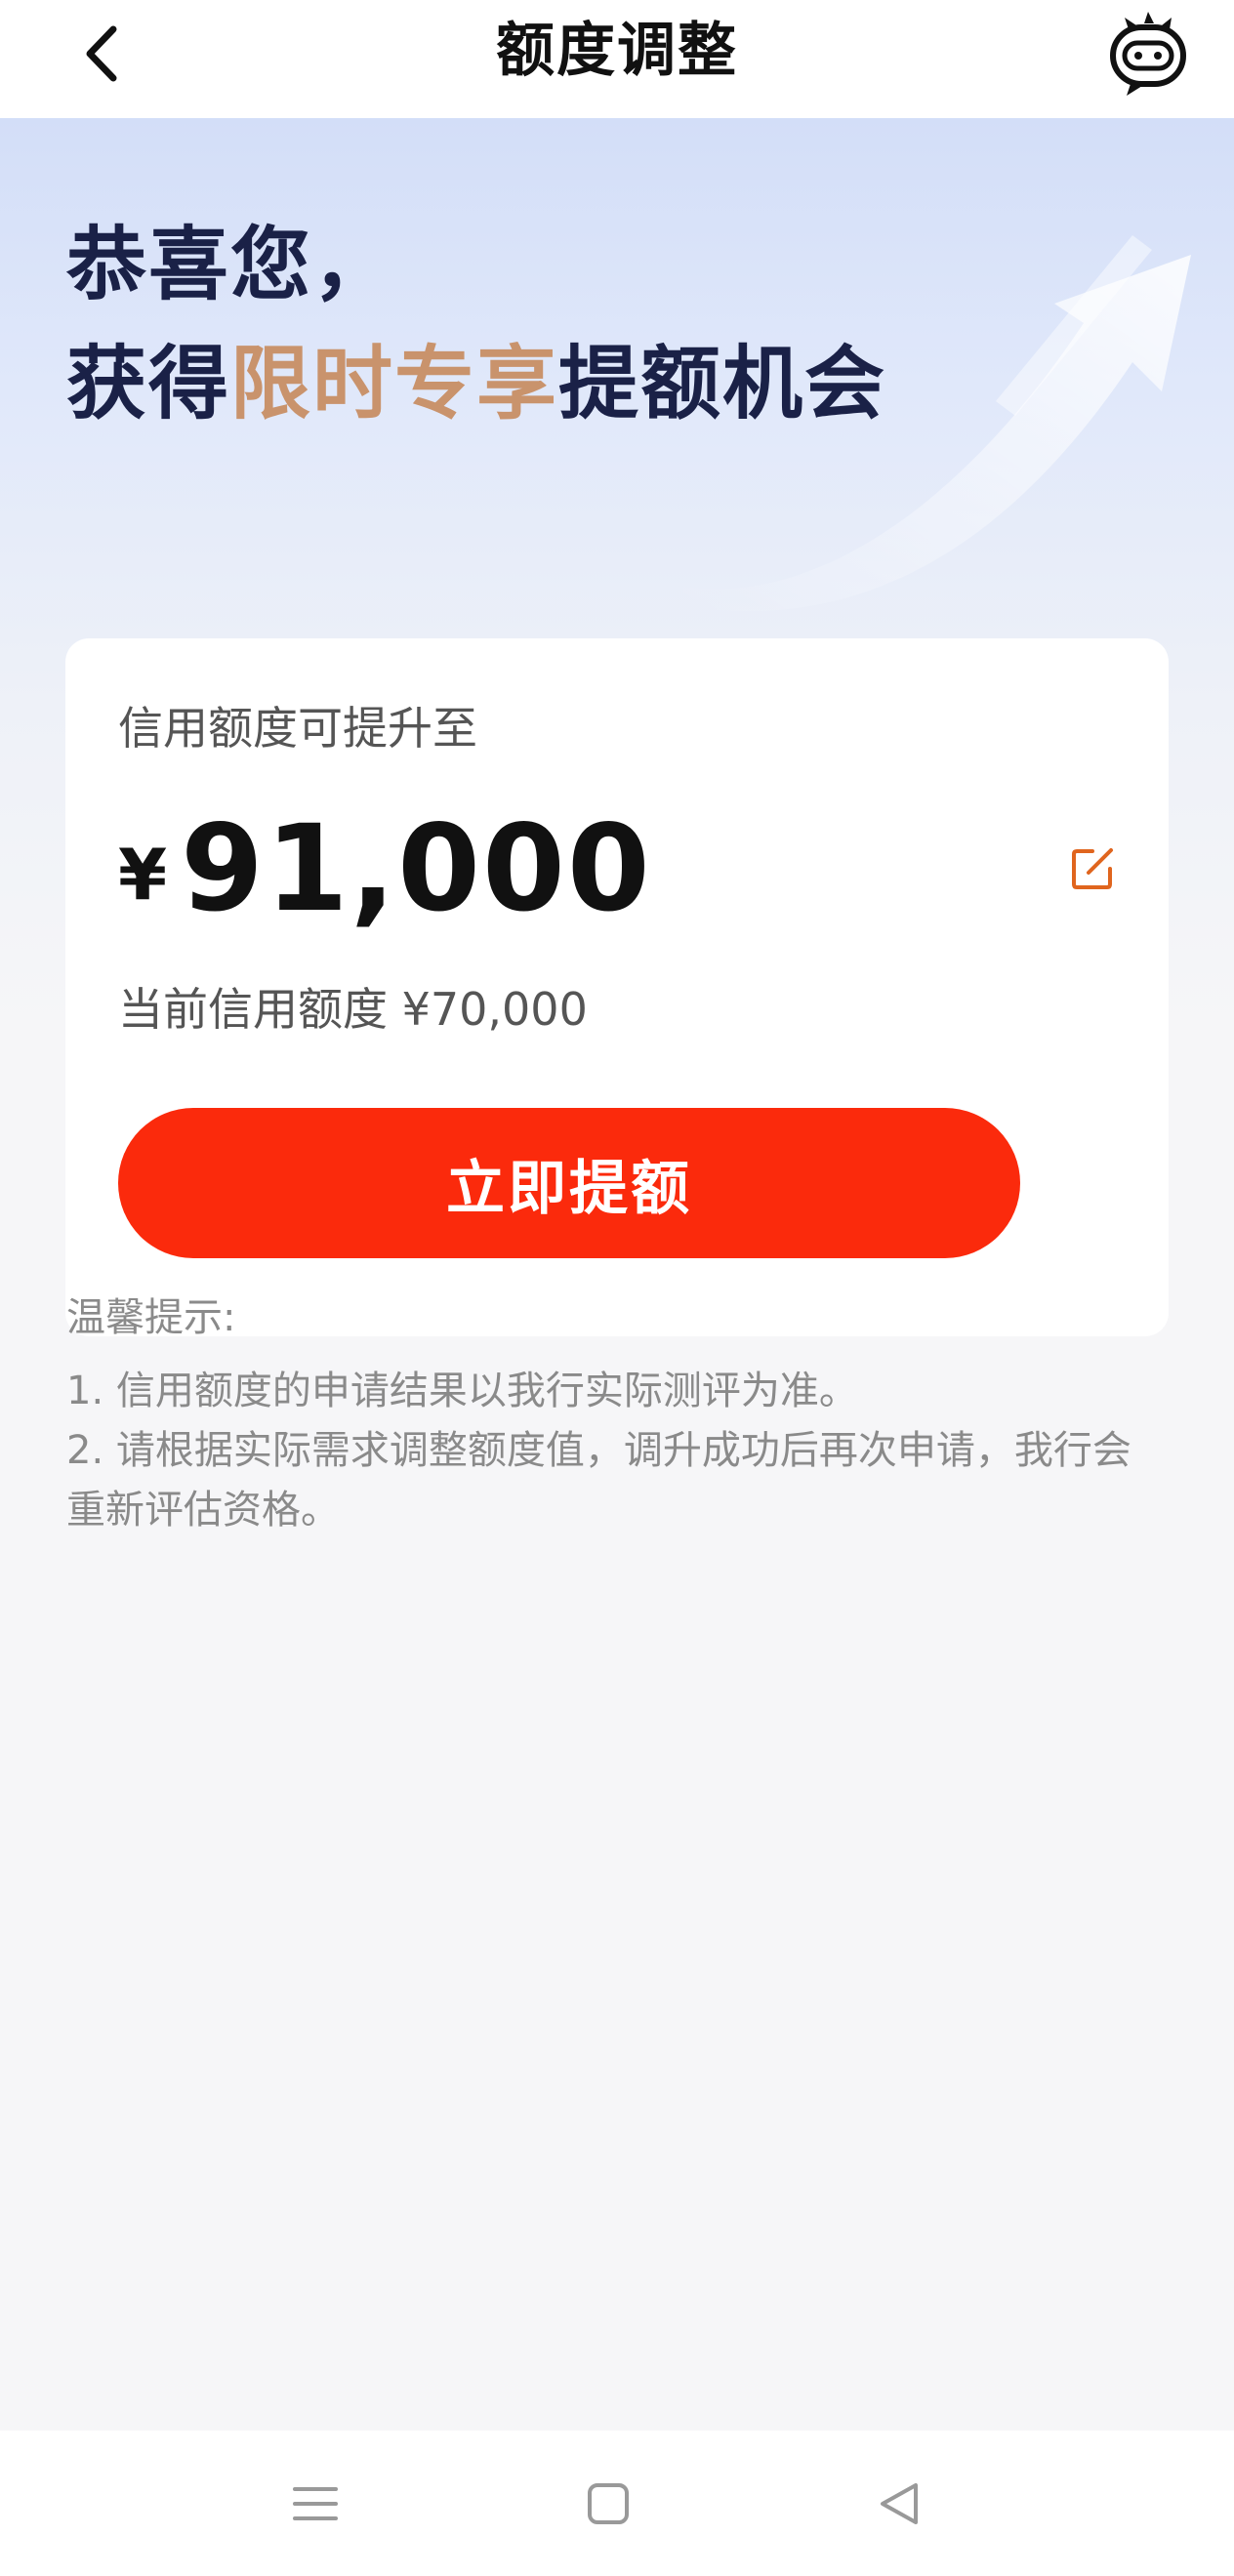 This screenshot has width=1234, height=2576. I want to click on current-limit: 当前信用额度 ¥70,000, so click(353, 1009).